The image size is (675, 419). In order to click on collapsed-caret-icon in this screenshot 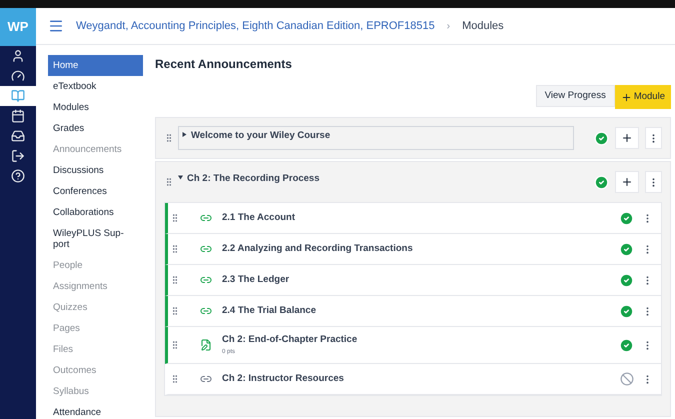, I will do `click(184, 134)`.